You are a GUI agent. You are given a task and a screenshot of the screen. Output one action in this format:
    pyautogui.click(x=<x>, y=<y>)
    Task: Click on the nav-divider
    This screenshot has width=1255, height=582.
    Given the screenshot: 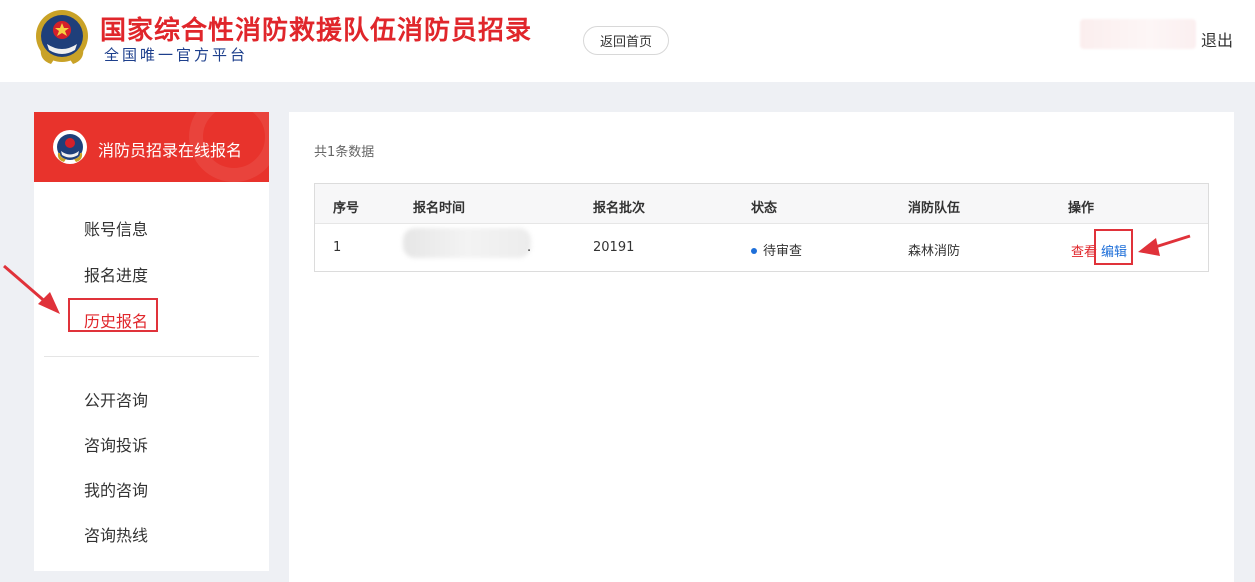 What is the action you would take?
    pyautogui.click(x=151, y=356)
    